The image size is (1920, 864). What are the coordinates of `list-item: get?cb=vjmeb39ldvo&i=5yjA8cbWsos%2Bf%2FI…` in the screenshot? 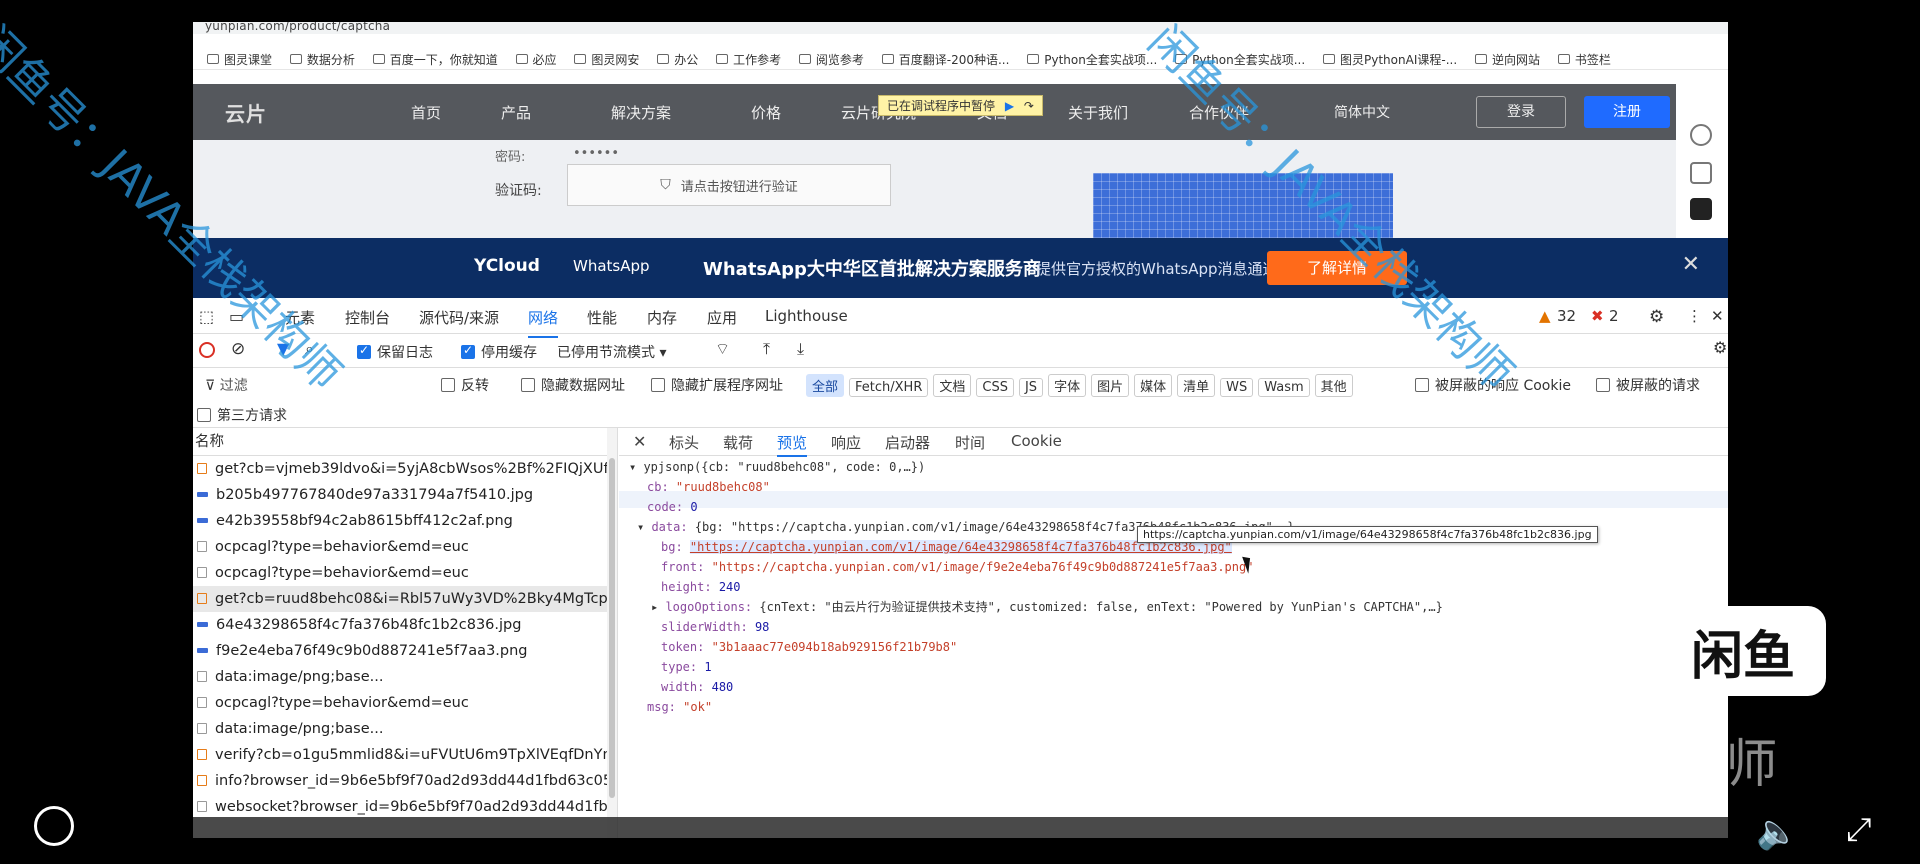 It's located at (405, 469).